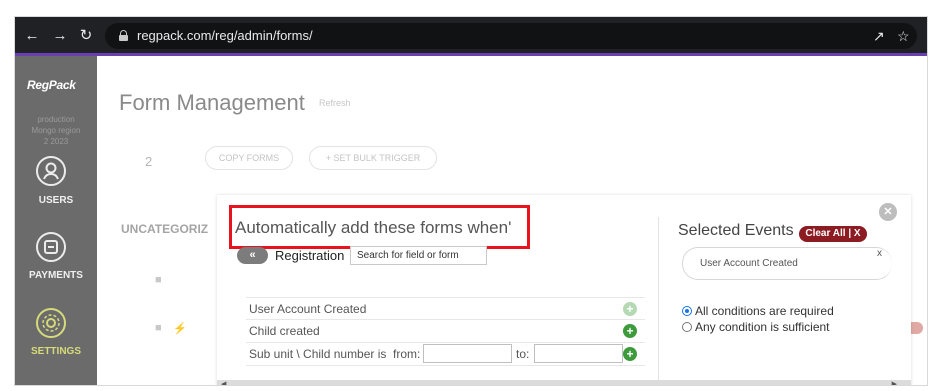 This screenshot has width=941, height=391. Describe the element at coordinates (749, 263) in the screenshot. I see `chip-label: User Account Created` at that location.